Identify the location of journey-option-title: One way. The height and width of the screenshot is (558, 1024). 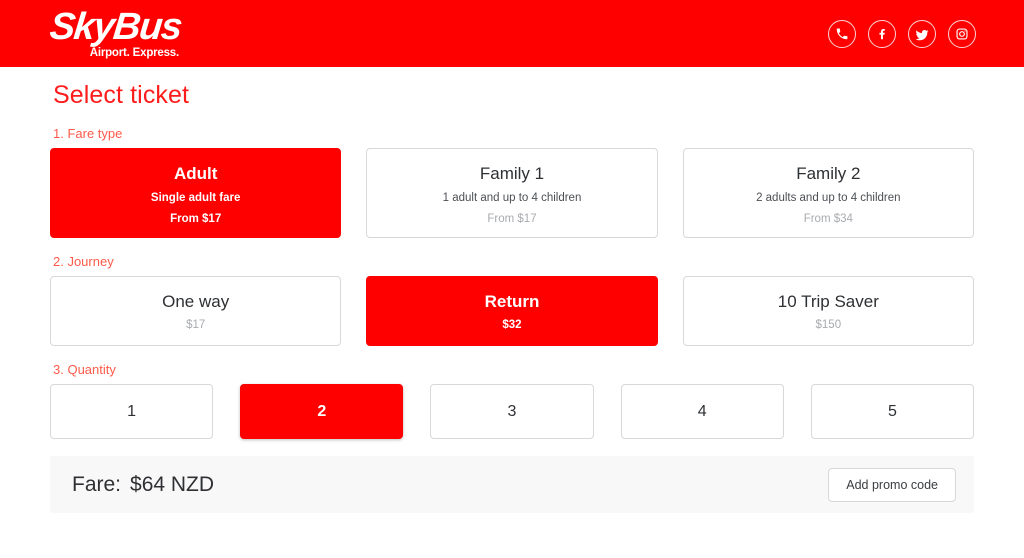
(196, 301).